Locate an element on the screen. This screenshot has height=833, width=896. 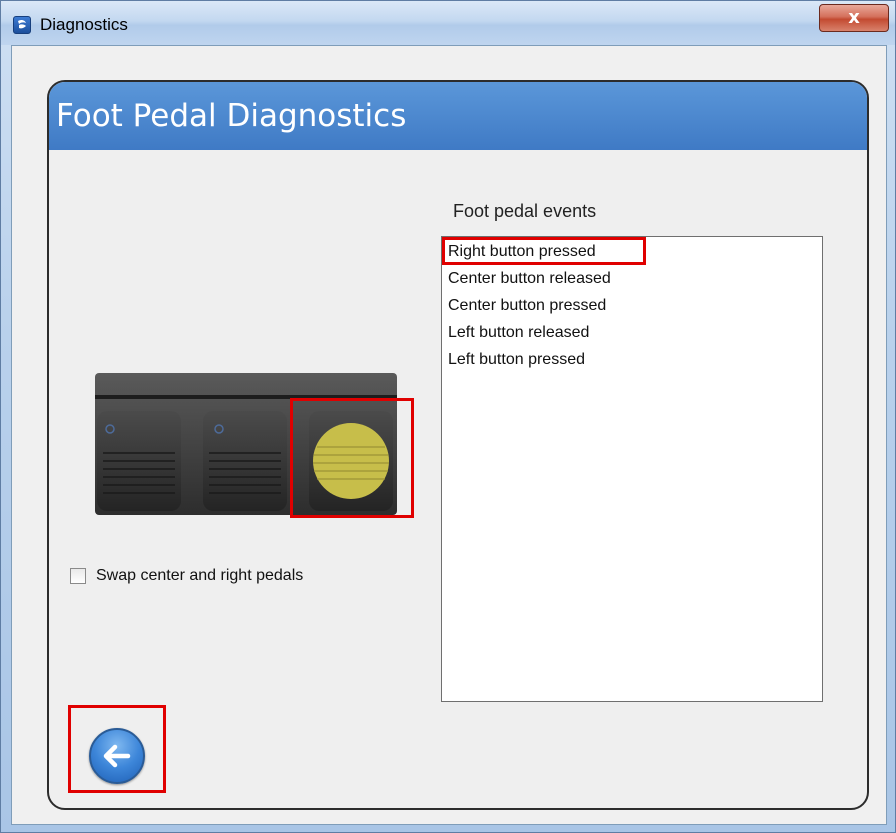
panel-header: Foot Pedal Diagnostics is located at coordinates (458, 116).